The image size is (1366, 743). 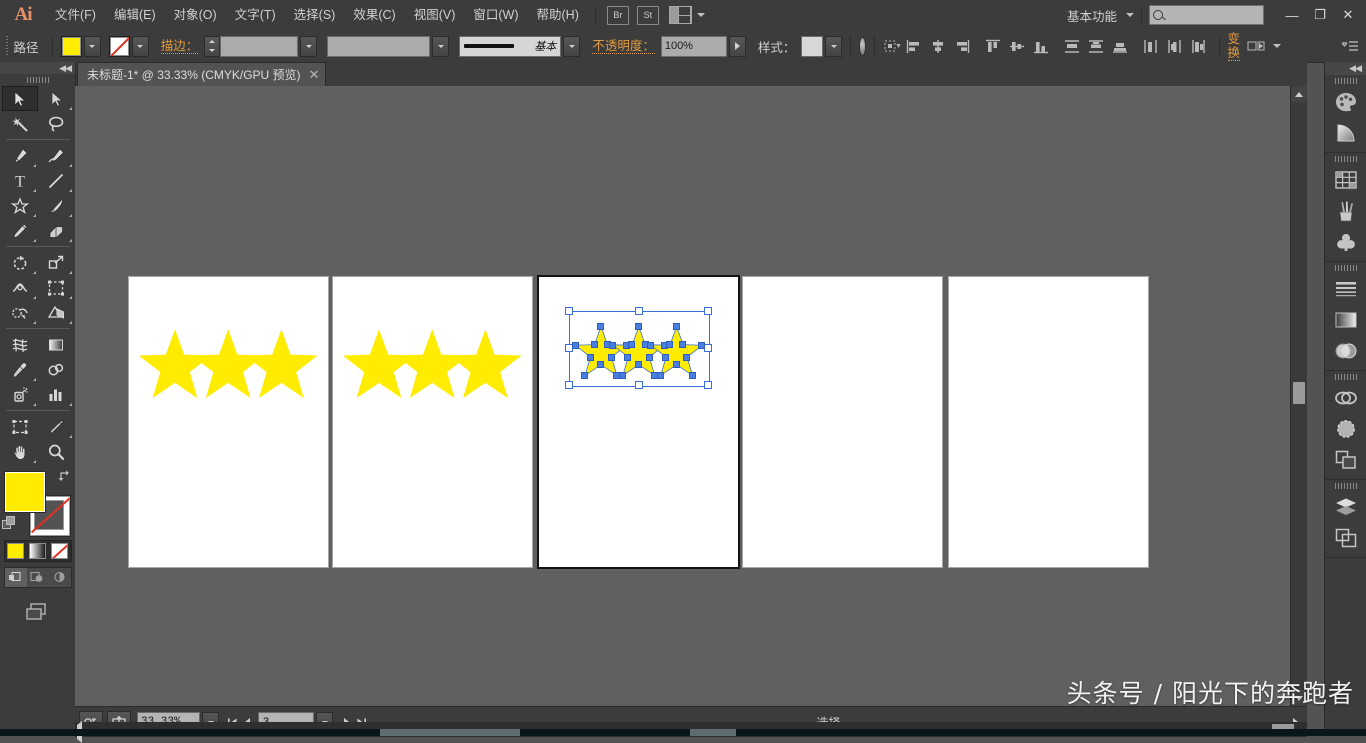 I want to click on blend-tool, so click(x=56, y=369).